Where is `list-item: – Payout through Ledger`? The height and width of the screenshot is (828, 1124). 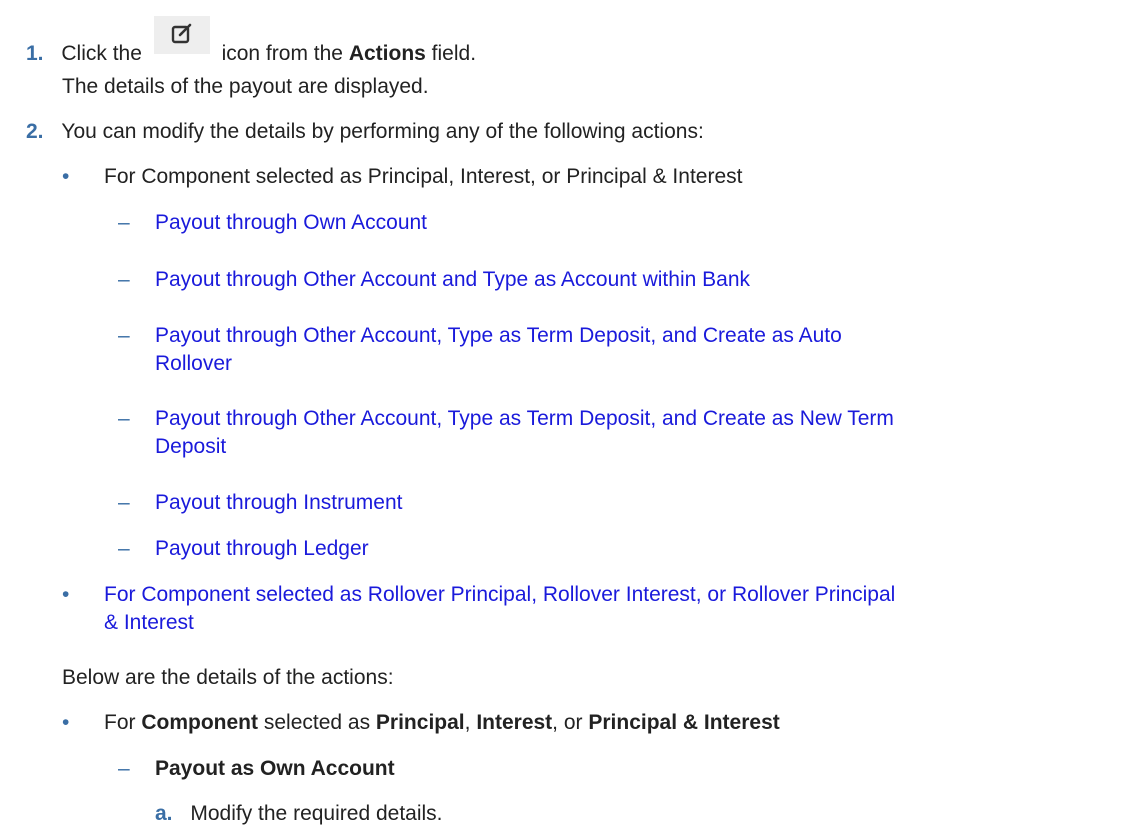 list-item: – Payout through Ledger is located at coordinates (243, 549).